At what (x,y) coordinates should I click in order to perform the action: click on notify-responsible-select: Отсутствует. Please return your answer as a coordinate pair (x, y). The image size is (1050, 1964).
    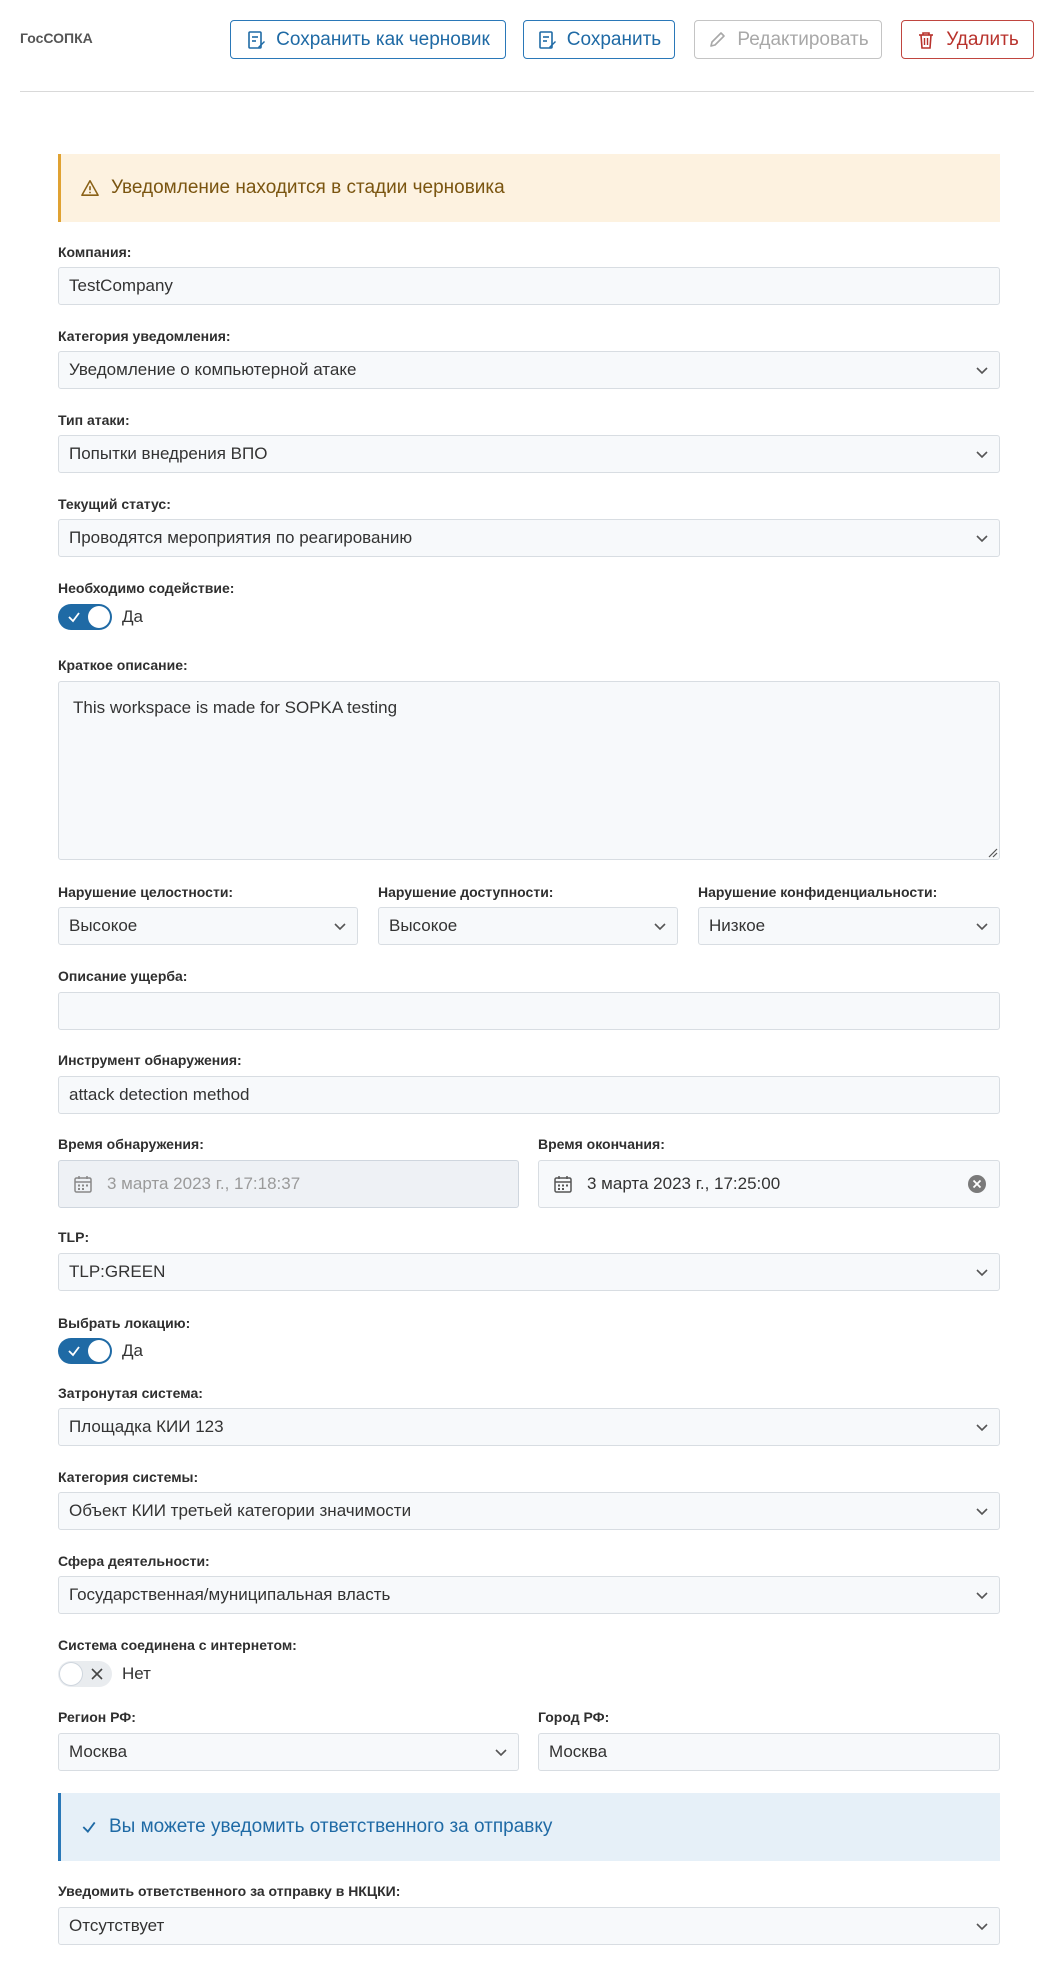
    Looking at the image, I should click on (529, 1926).